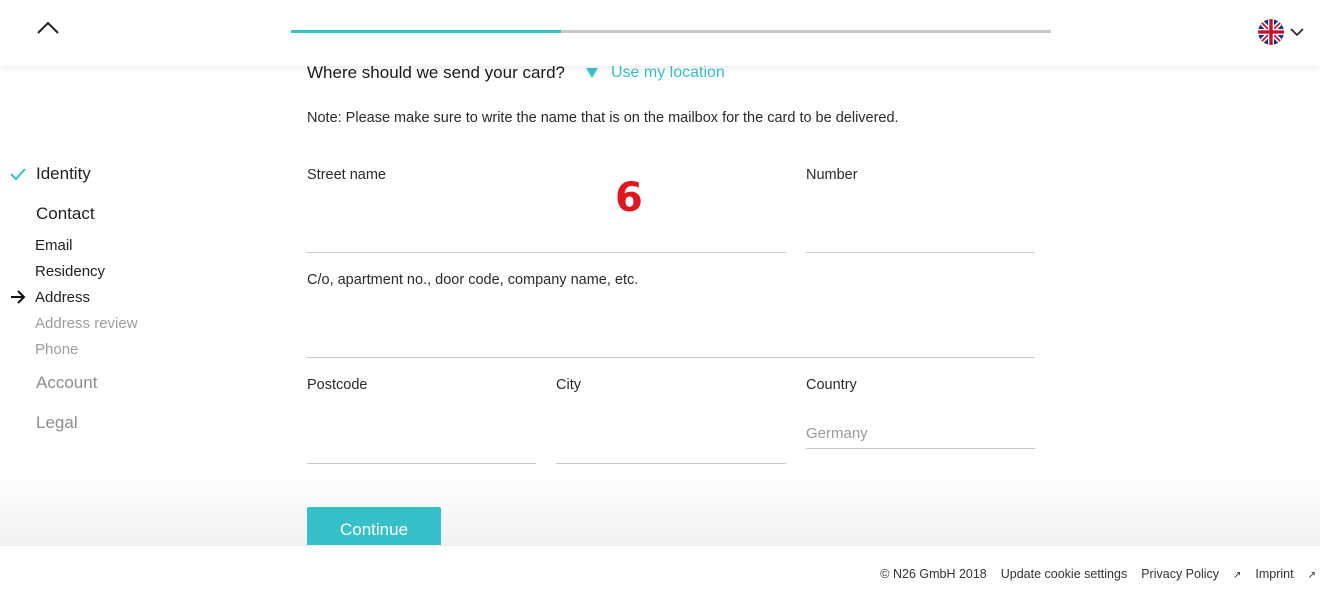 The image size is (1320, 600). What do you see at coordinates (48, 27) in the screenshot?
I see `chevron-up-icon` at bounding box center [48, 27].